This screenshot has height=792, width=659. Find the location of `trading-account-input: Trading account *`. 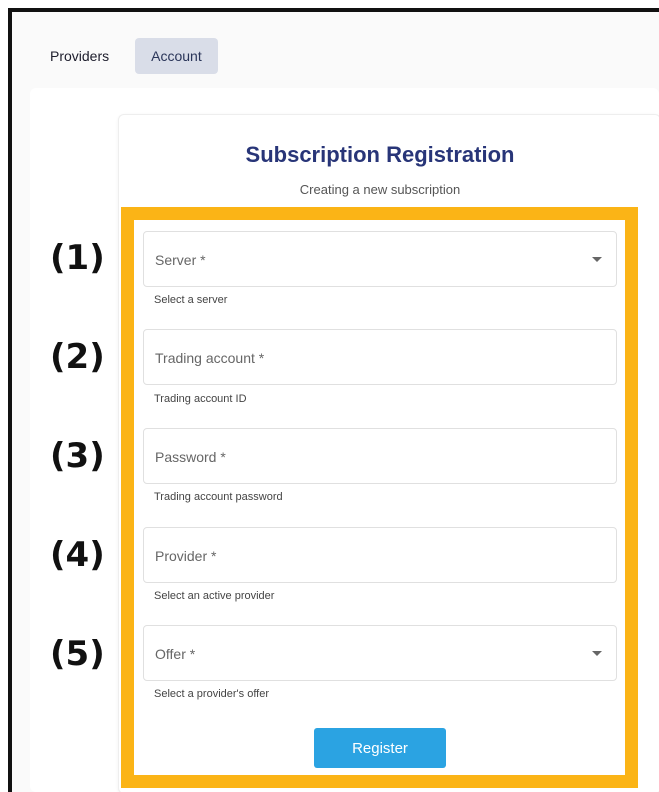

trading-account-input: Trading account * is located at coordinates (380, 357).